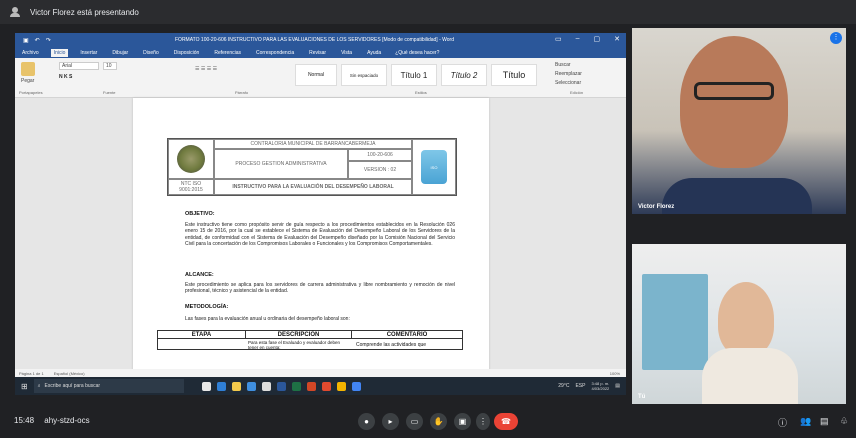 This screenshot has height=438, width=856. Describe the element at coordinates (59, 52) in the screenshot. I see `tab-inicio: Inicio` at that location.